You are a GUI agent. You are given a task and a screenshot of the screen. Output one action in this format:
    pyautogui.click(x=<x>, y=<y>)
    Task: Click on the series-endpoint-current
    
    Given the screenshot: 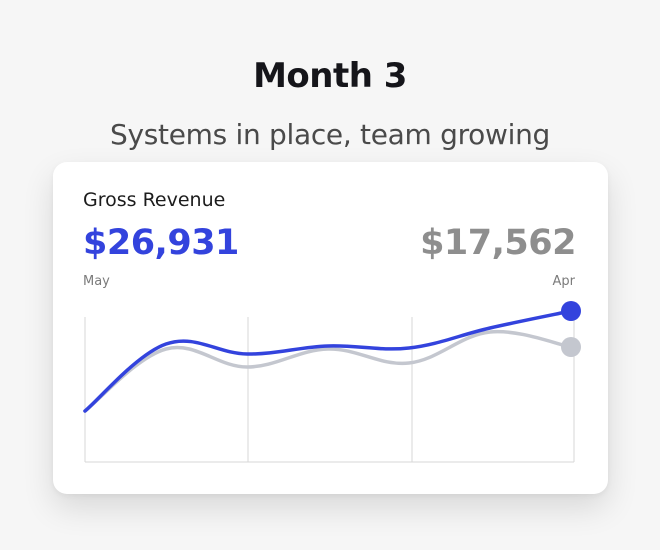 What is the action you would take?
    pyautogui.click(x=571, y=311)
    